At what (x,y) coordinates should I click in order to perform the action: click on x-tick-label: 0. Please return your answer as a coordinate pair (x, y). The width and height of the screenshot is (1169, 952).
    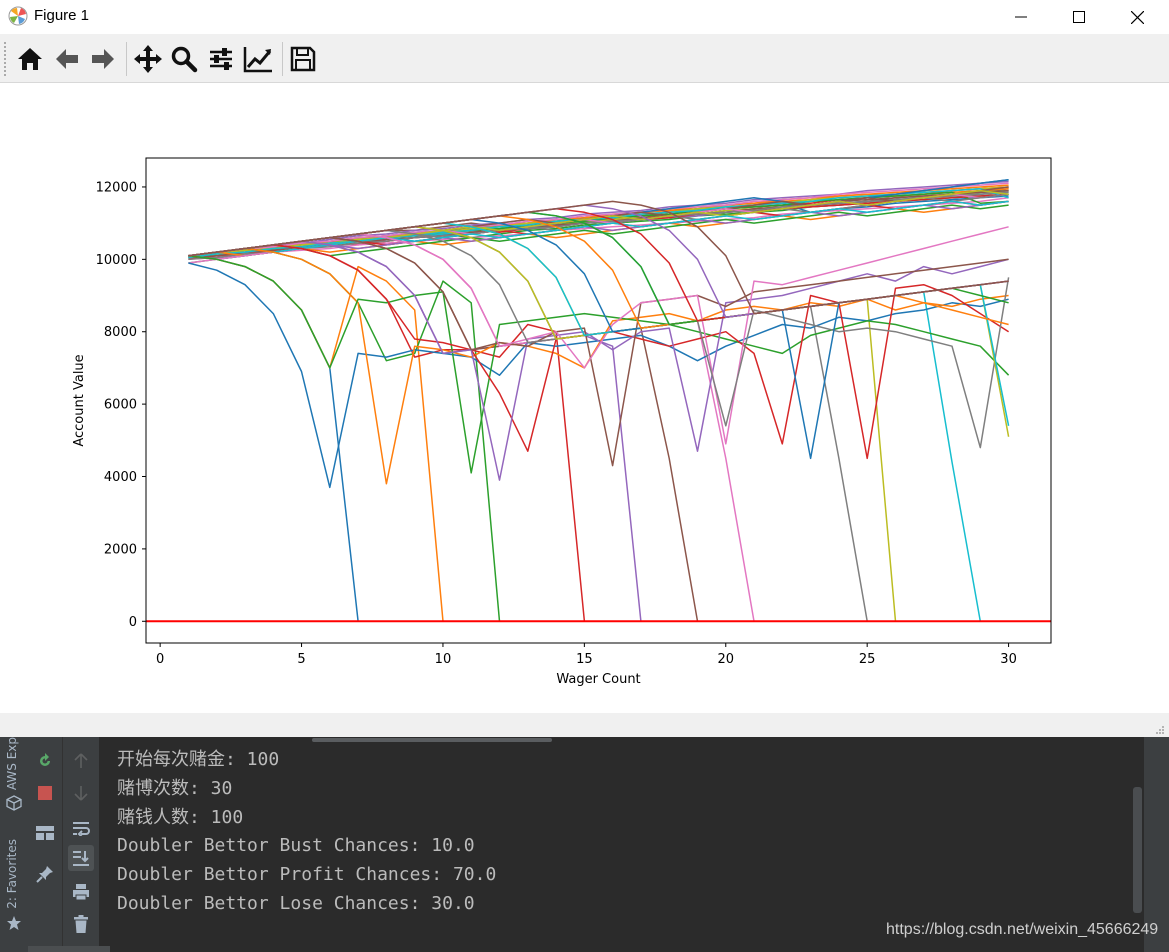
    Looking at the image, I should click on (160, 659).